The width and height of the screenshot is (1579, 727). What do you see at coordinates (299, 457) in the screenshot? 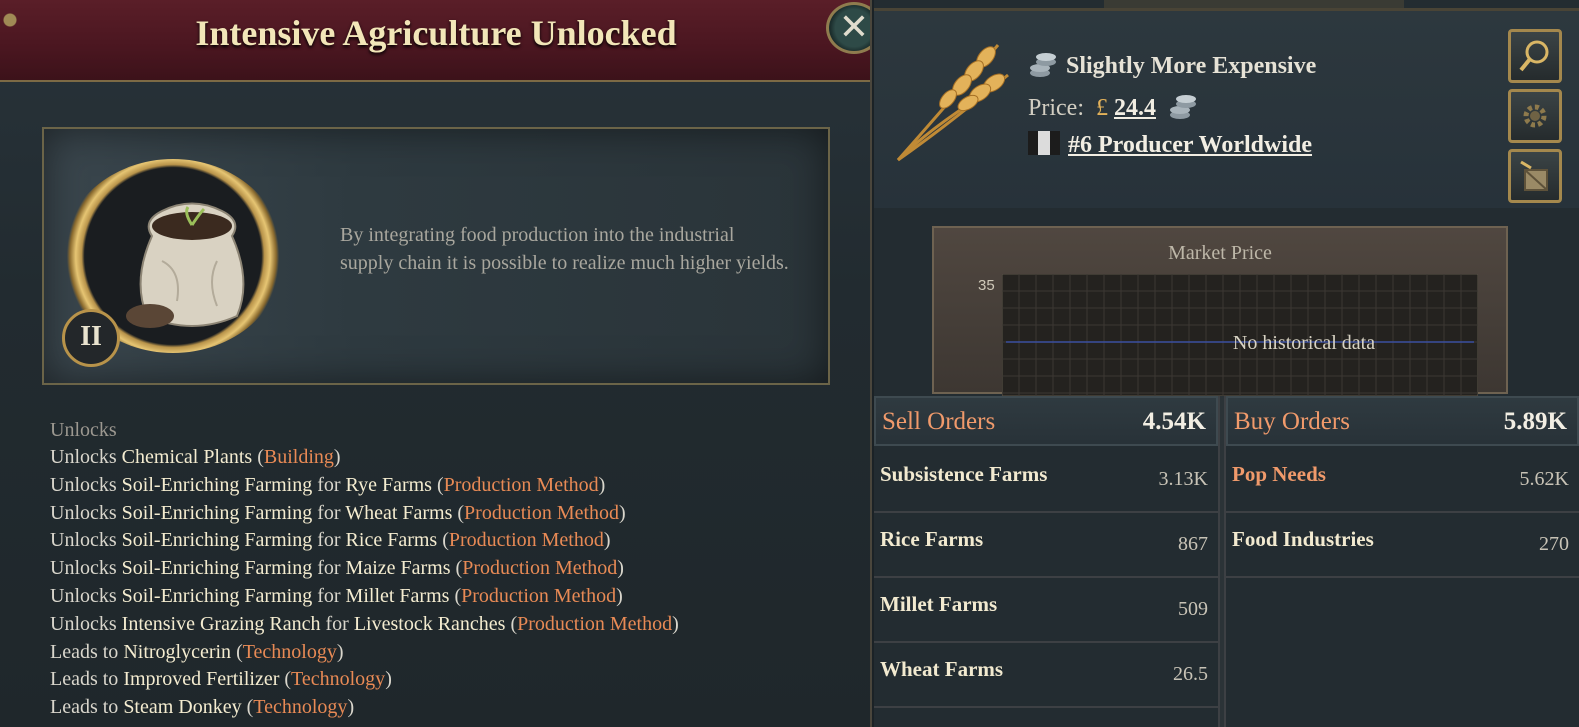
I see `unlock-type: Building` at bounding box center [299, 457].